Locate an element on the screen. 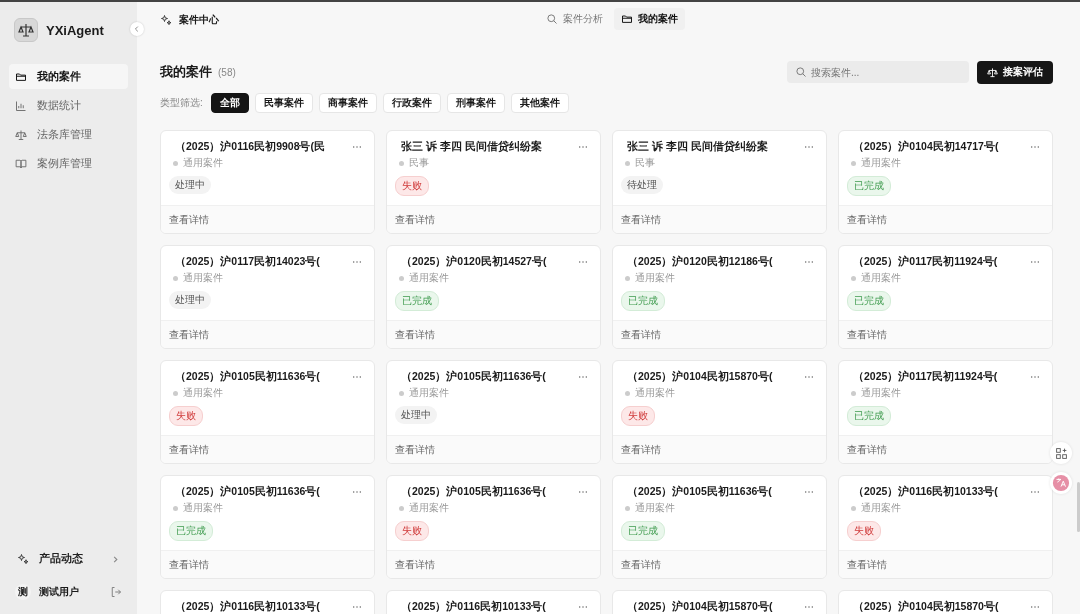 This screenshot has width=1080, height=614. case-title: （2025）沪0120民初12186号( is located at coordinates (700, 262).